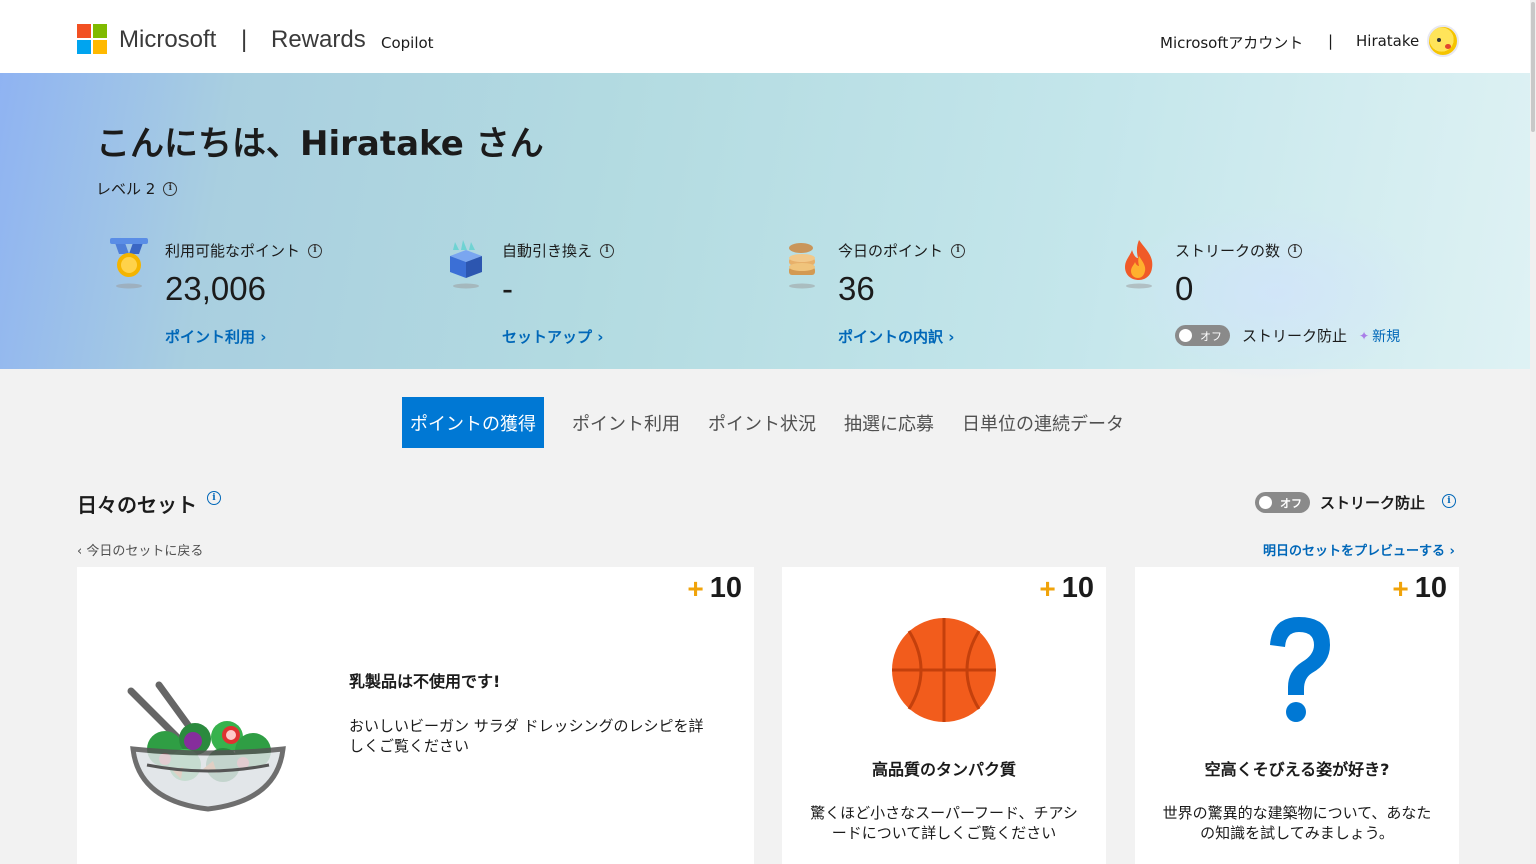 The image size is (1536, 864). Describe the element at coordinates (425, 681) in the screenshot. I see `card-title: 乳製品は不使用です!` at that location.